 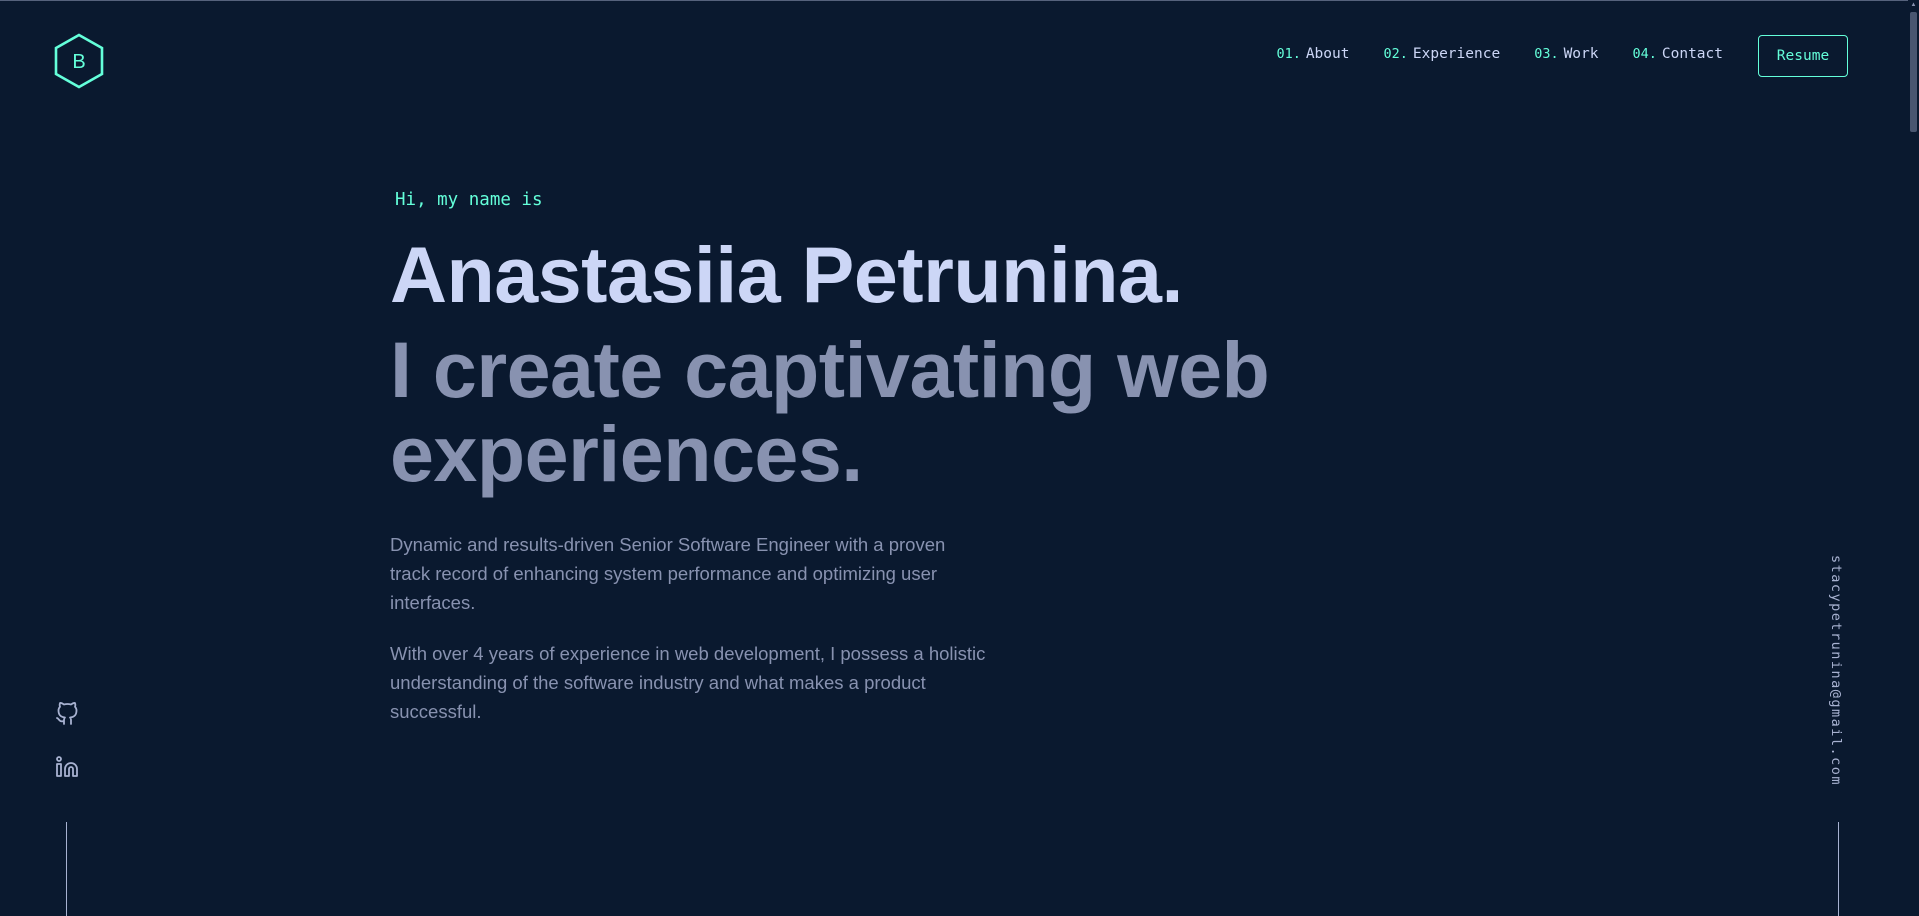 I want to click on greeting-text: Hi, my name is, so click(x=469, y=200).